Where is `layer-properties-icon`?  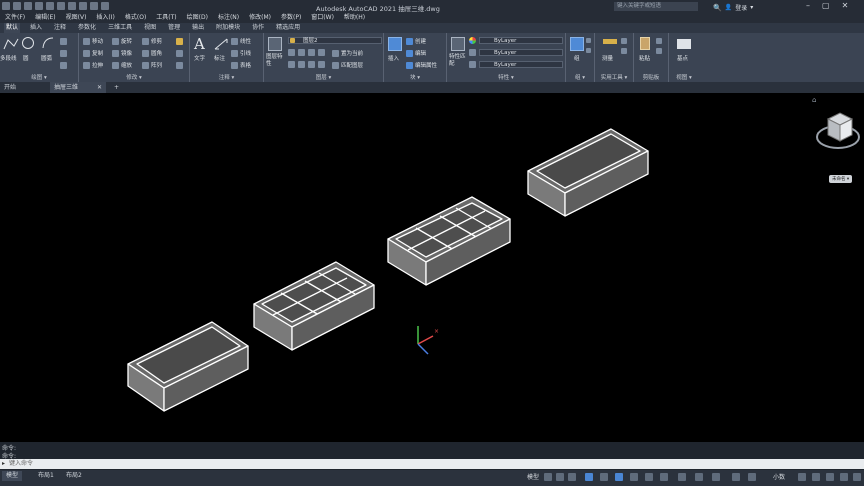 layer-properties-icon is located at coordinates (275, 44).